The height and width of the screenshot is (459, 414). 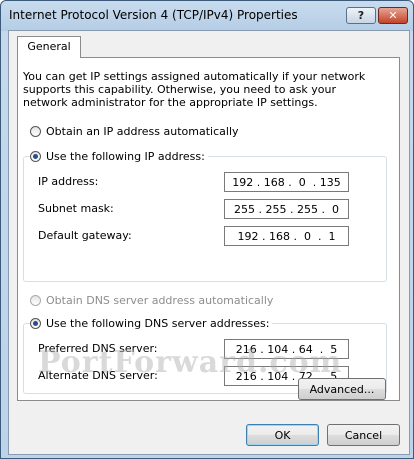 What do you see at coordinates (35, 323) in the screenshot?
I see `use-dns-manual-radio` at bounding box center [35, 323].